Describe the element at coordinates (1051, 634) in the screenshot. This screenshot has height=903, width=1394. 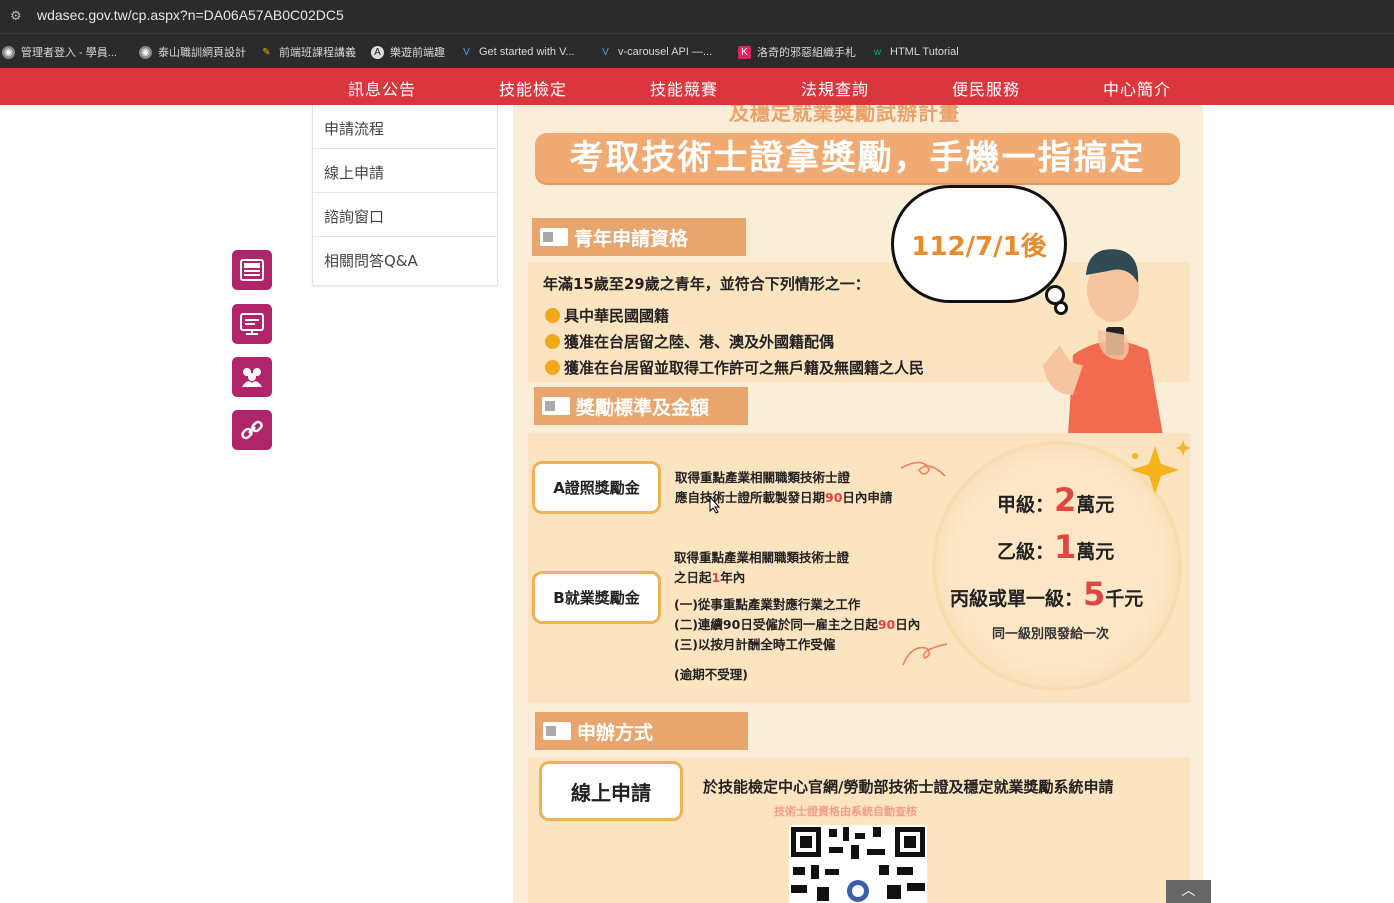
I see `grade-note: 同一級別限發給一次` at that location.